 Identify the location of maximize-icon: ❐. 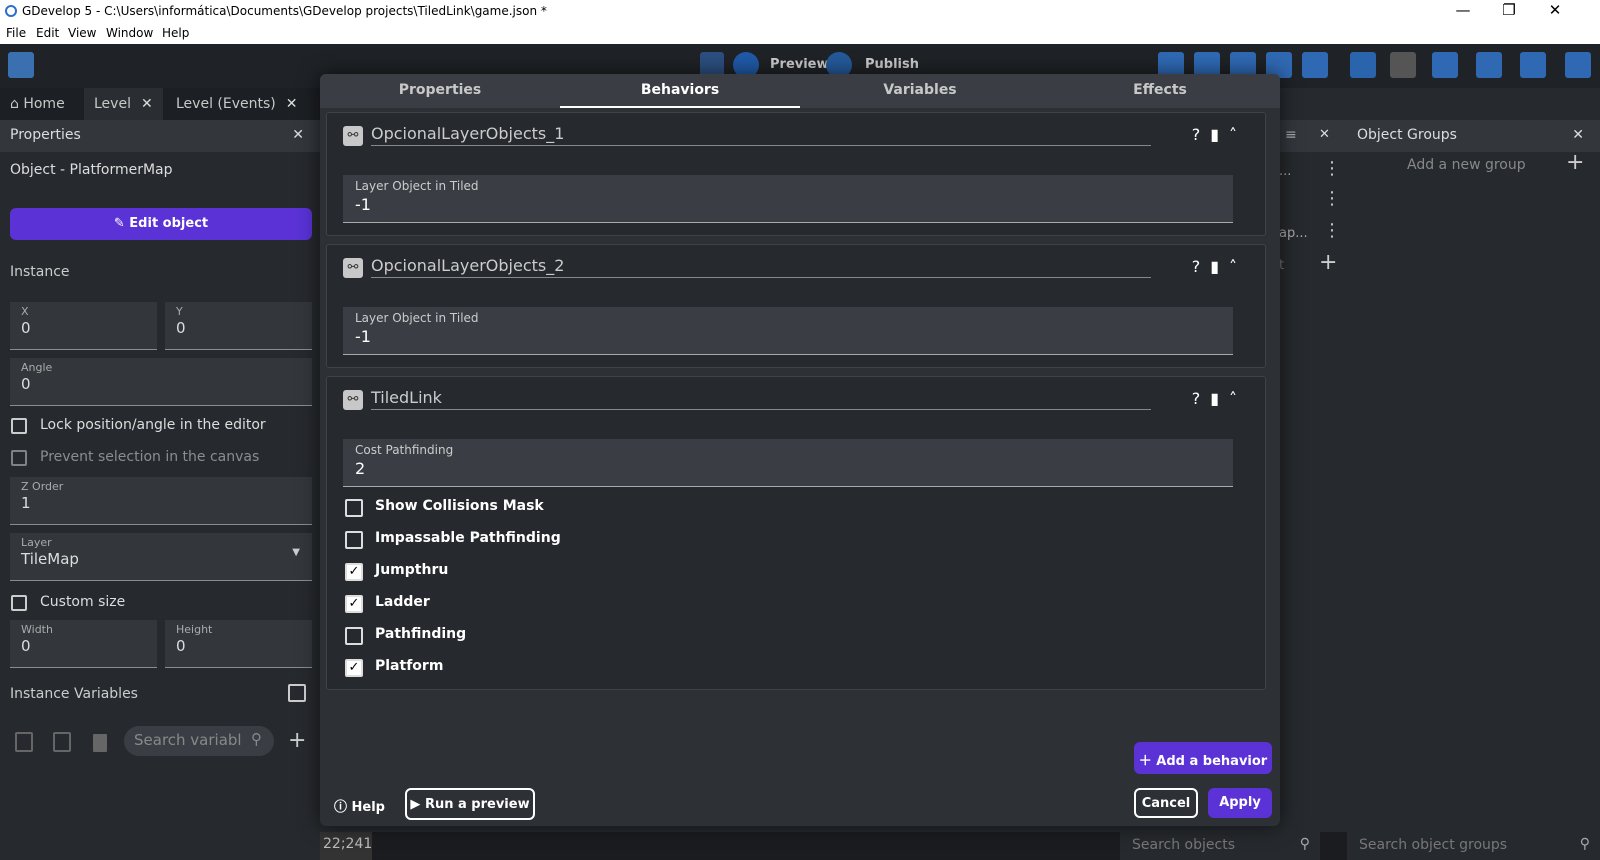
(1509, 10).